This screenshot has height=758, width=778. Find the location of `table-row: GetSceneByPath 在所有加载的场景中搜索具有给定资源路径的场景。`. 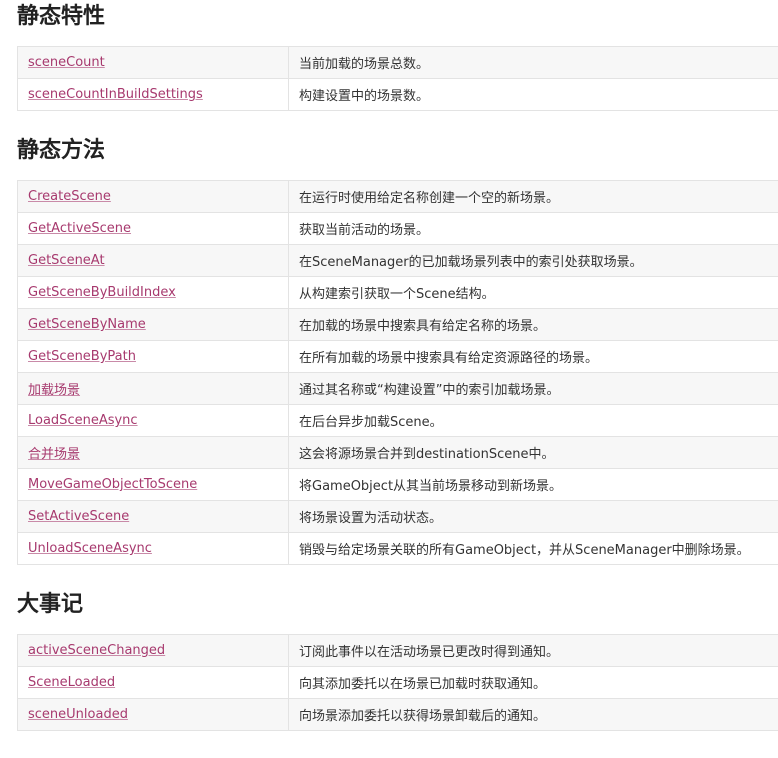

table-row: GetSceneByPath 在所有加载的场景中搜索具有给定资源路径的场景。 is located at coordinates (397, 356).